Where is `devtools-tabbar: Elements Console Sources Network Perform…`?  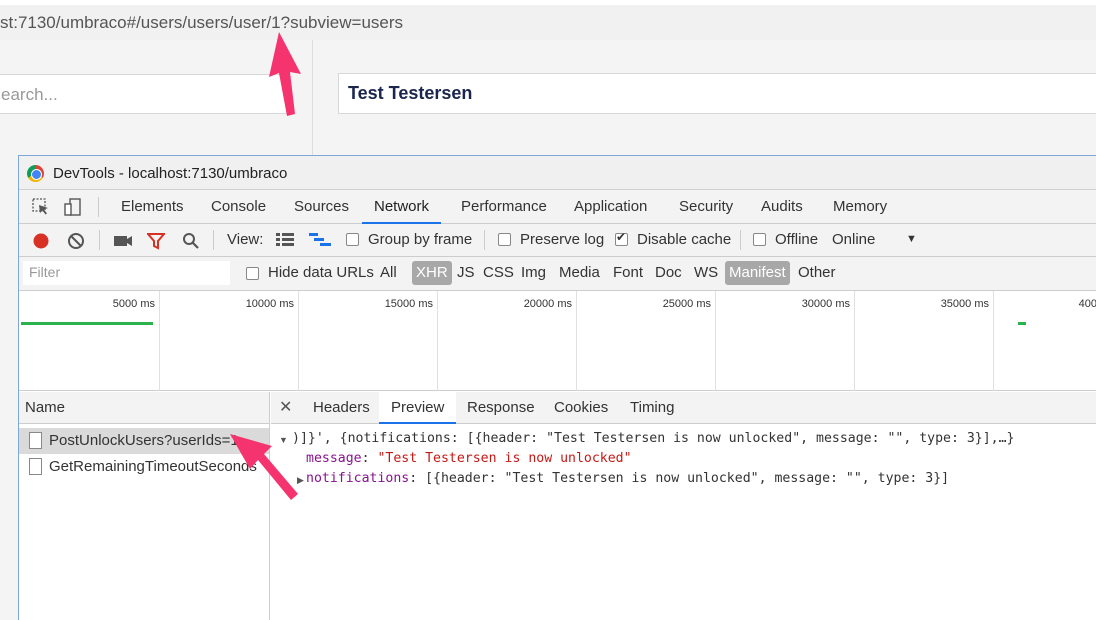
devtools-tabbar: Elements Console Sources Network Perform… is located at coordinates (557, 207).